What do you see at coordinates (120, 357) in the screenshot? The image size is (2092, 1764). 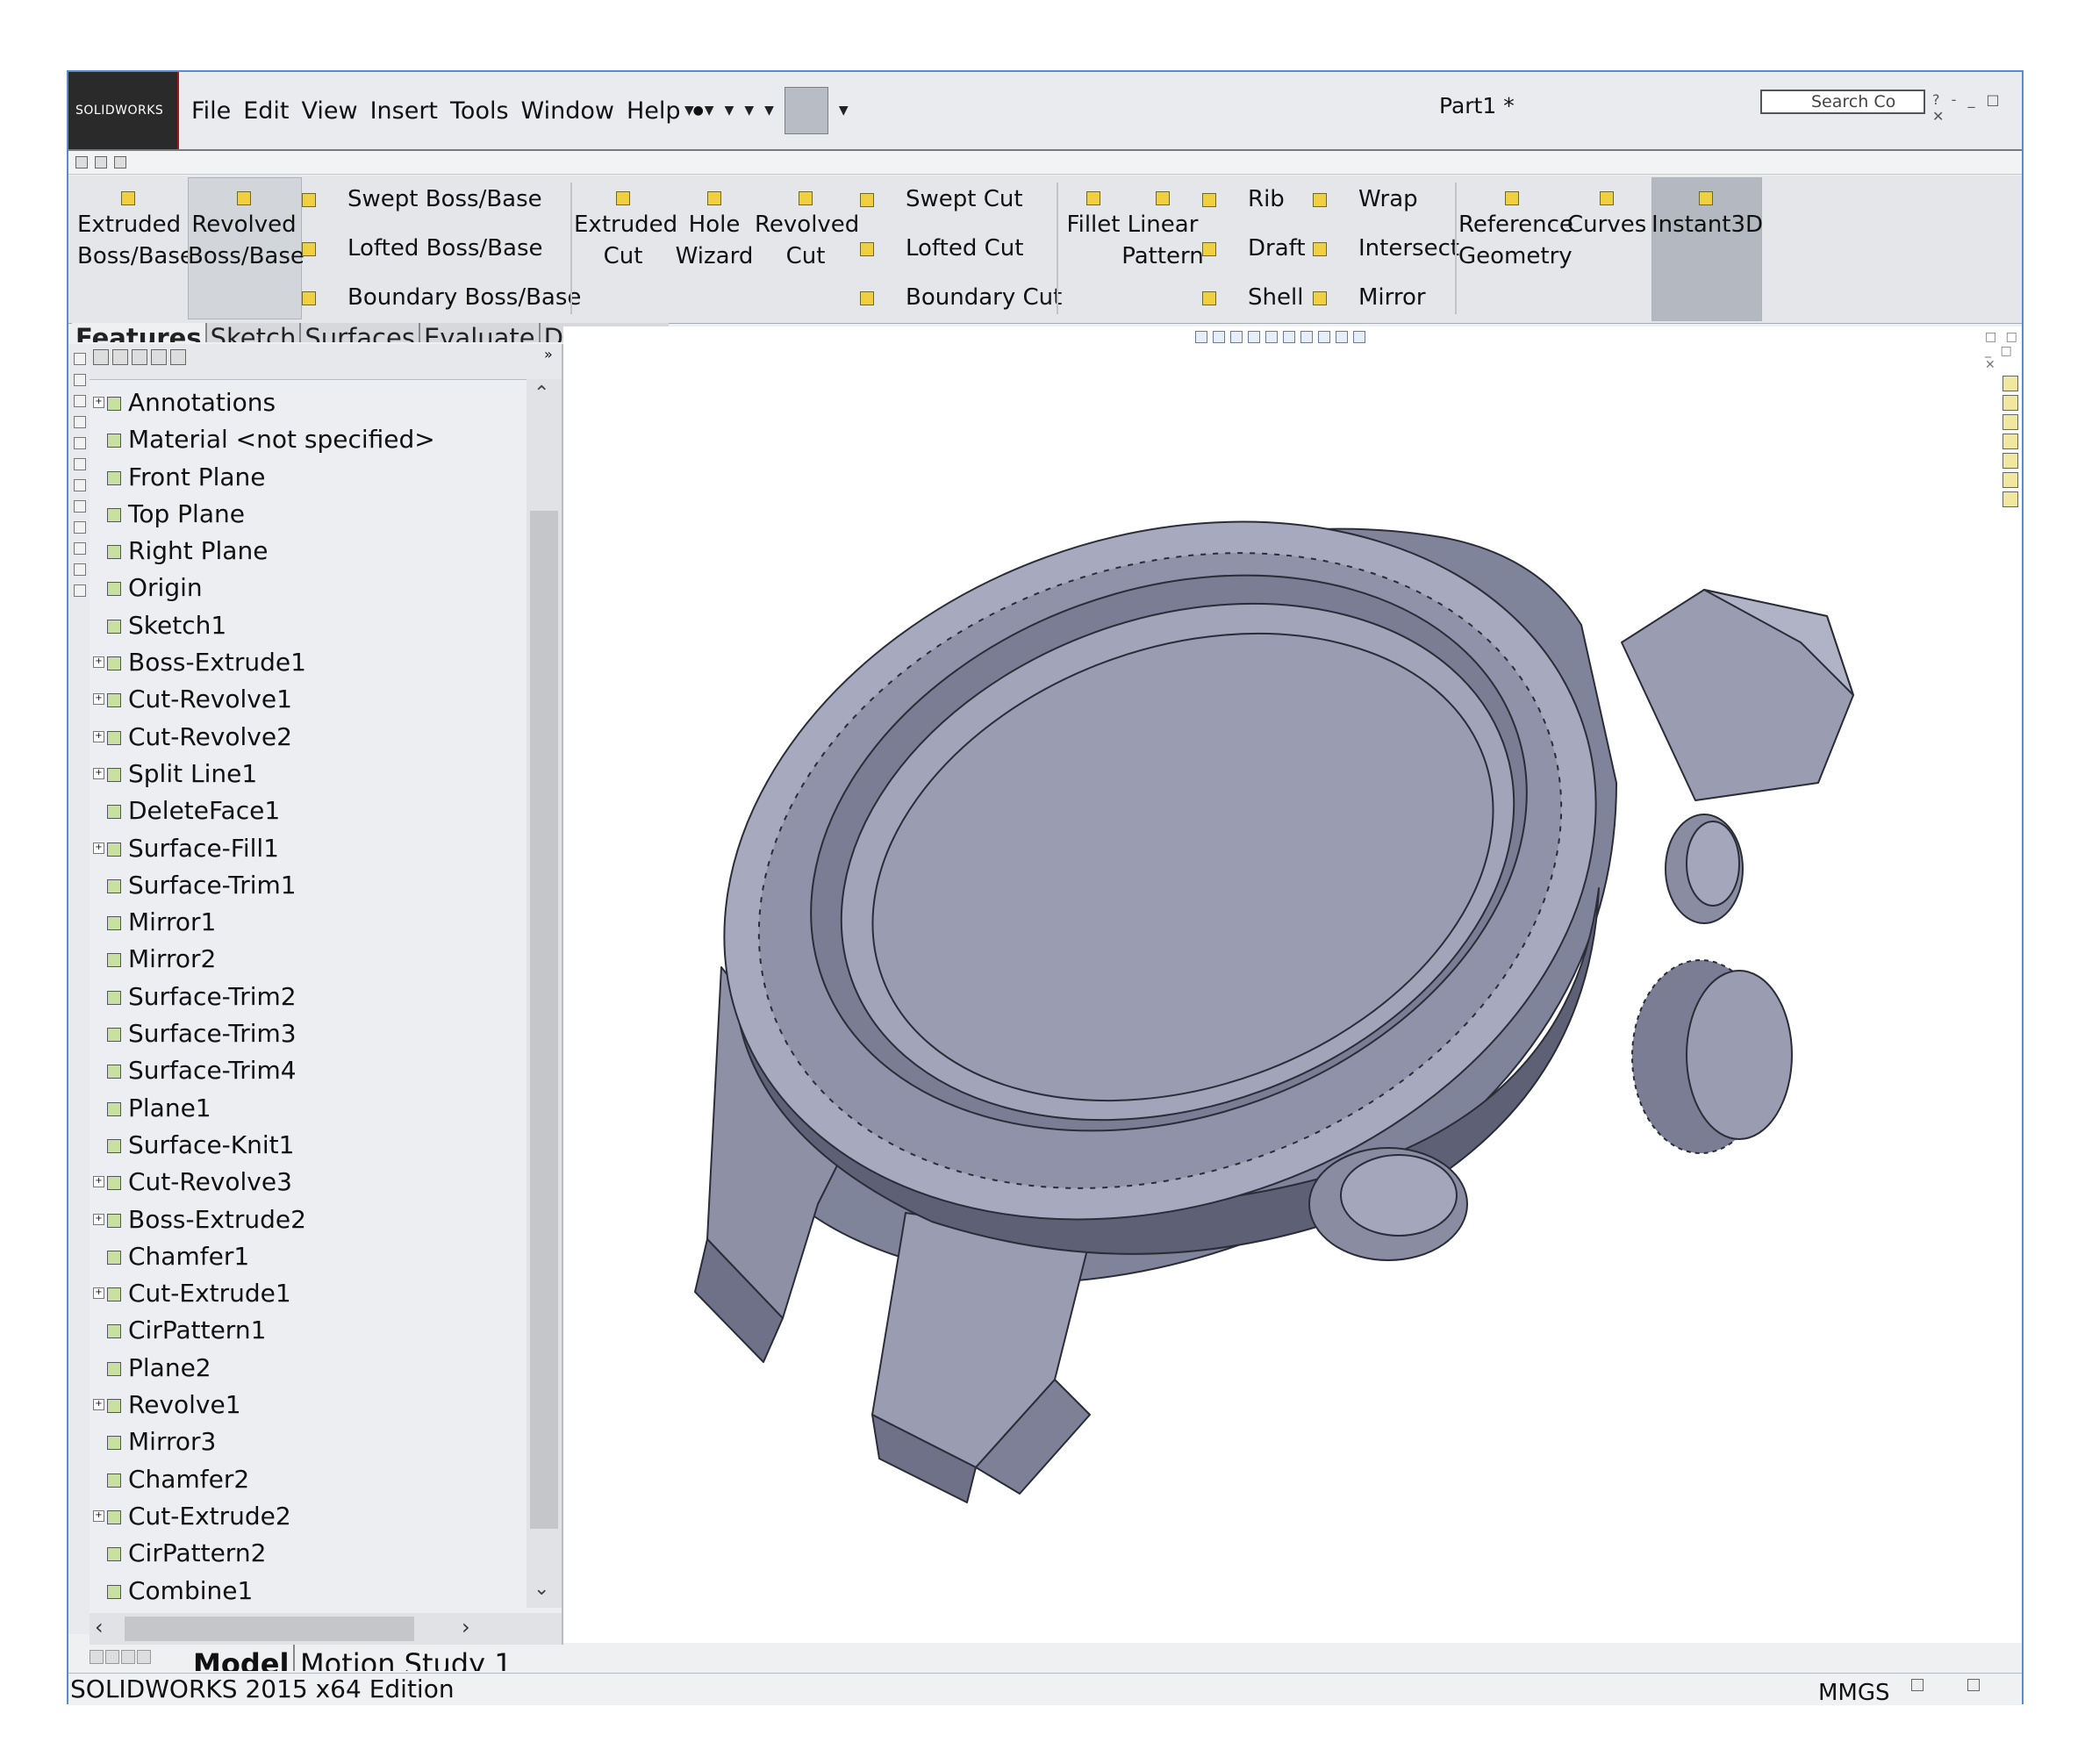 I see `propertymanager-tab-icon` at bounding box center [120, 357].